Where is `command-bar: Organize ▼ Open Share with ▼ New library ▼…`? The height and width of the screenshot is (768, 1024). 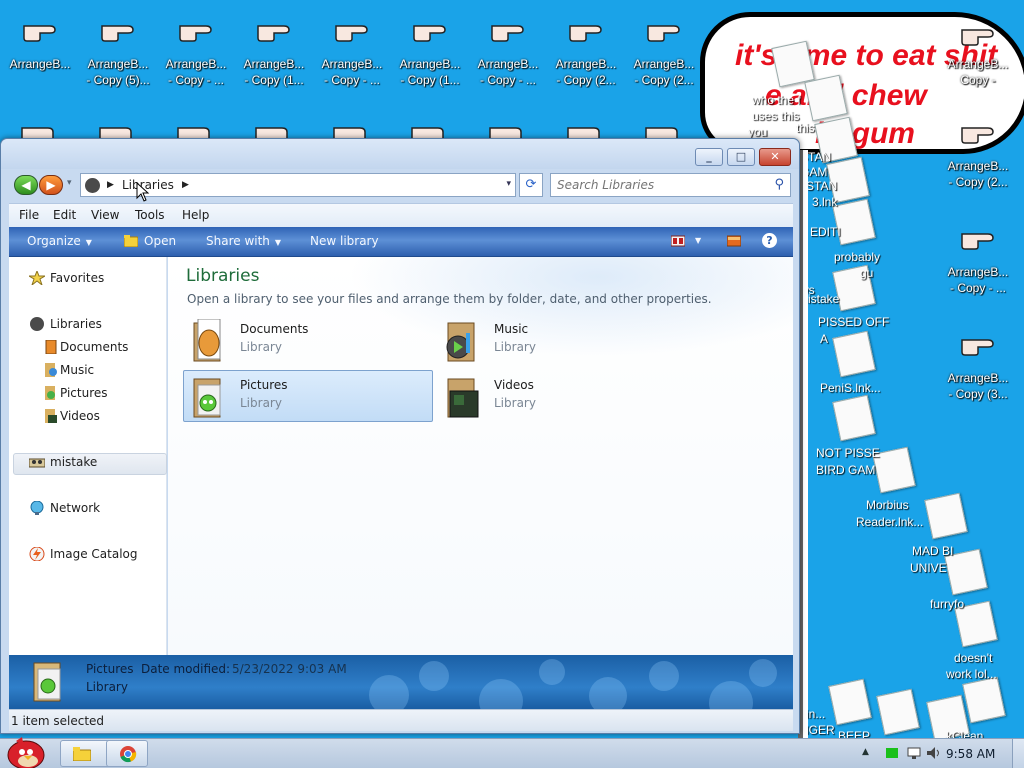
command-bar: Organize ▼ Open Share with ▼ New library ▼… is located at coordinates (401, 242).